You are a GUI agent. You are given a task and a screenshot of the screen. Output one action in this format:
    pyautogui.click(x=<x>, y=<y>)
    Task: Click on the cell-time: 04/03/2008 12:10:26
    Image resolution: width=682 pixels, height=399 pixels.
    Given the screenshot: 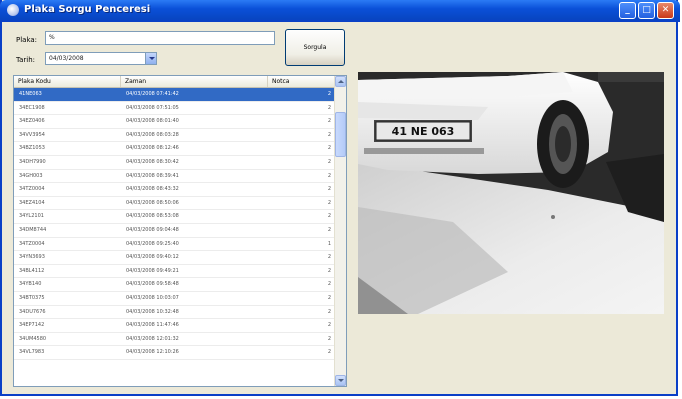 What is the action you would take?
    pyautogui.click(x=152, y=352)
    